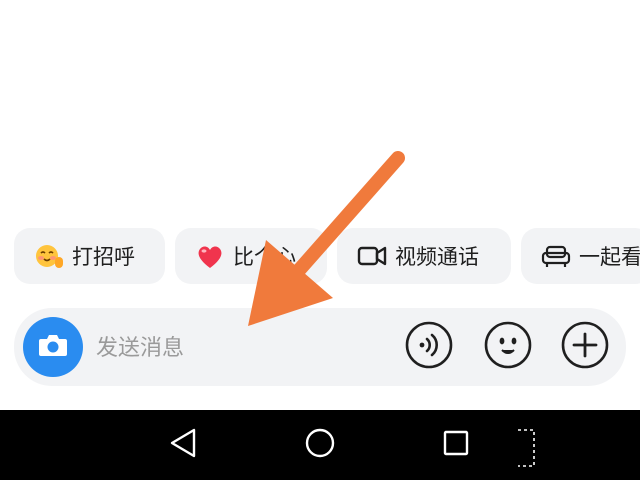  Describe the element at coordinates (49, 256) in the screenshot. I see `smiling-face-waving-icon` at that location.